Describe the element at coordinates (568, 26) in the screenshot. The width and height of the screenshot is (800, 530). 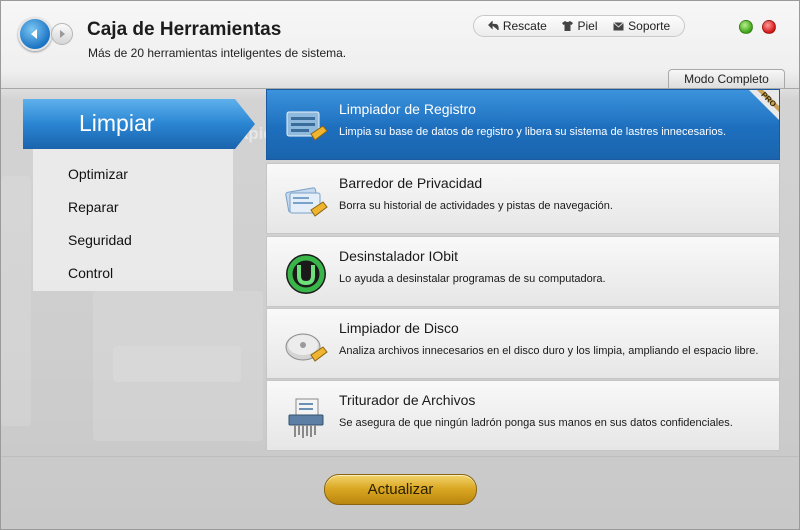
I see `shirt-icon` at that location.